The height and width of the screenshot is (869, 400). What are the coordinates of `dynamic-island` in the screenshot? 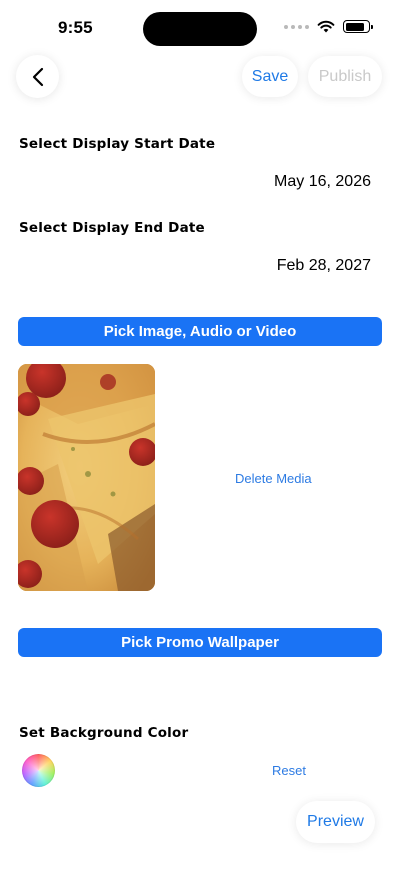 It's located at (200, 29).